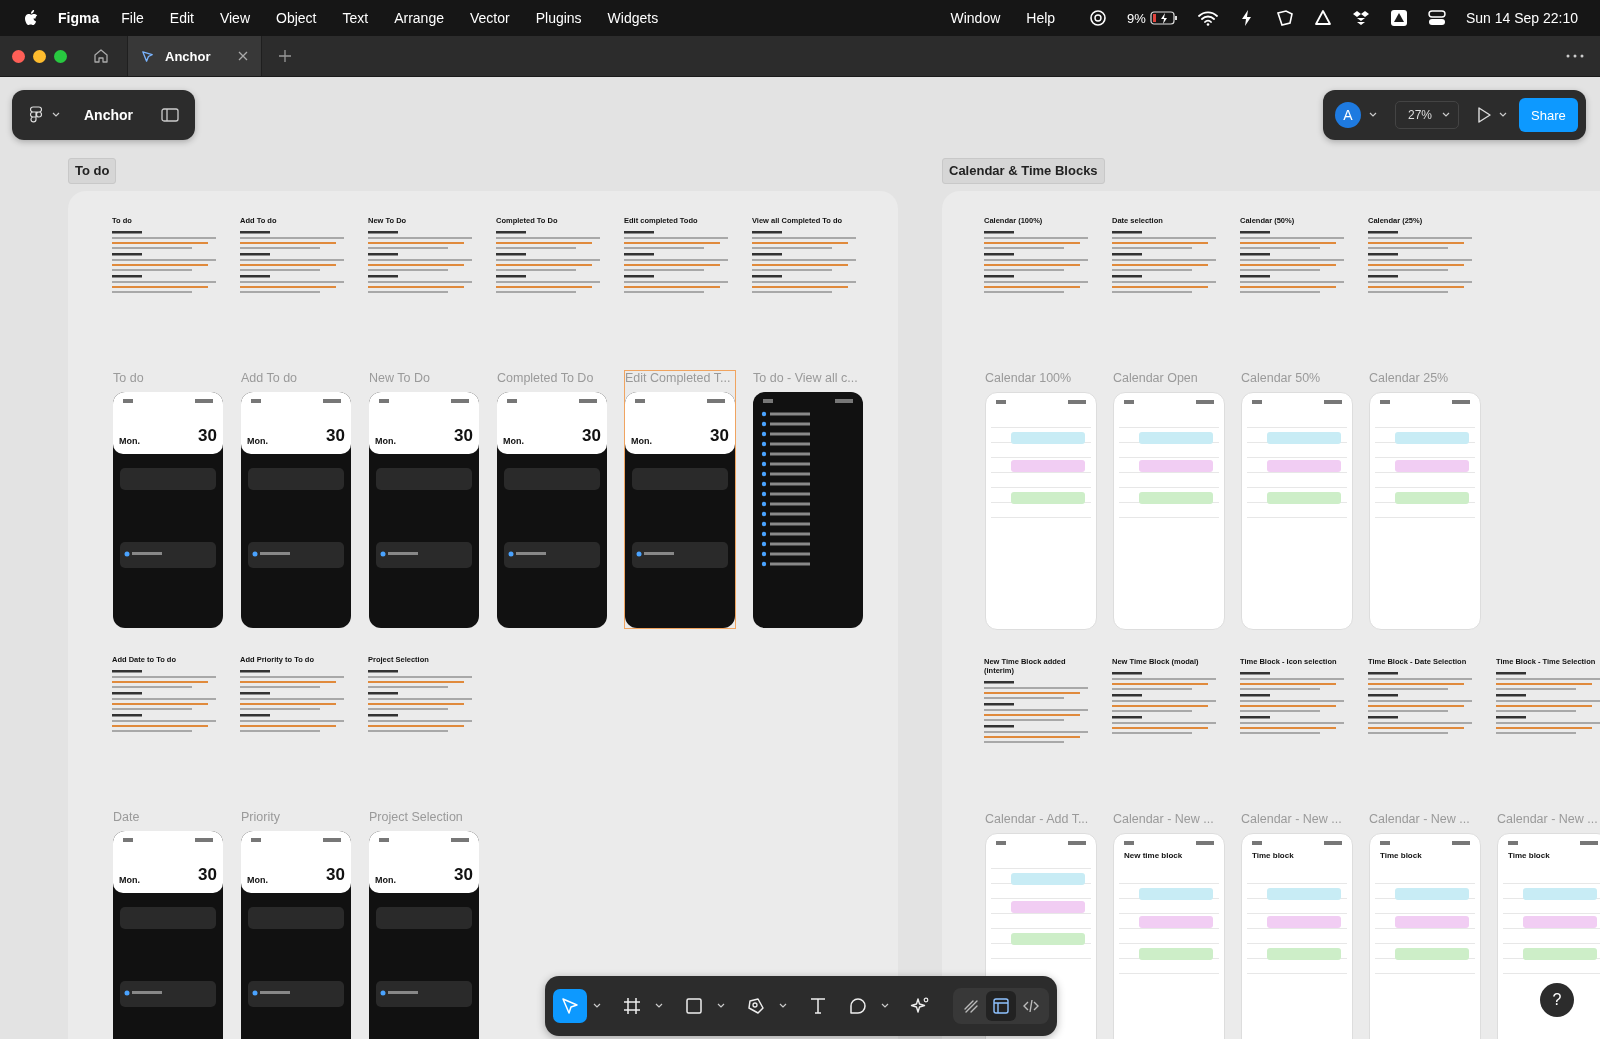 This screenshot has height=1039, width=1600. I want to click on frame-icon, so click(632, 1006).